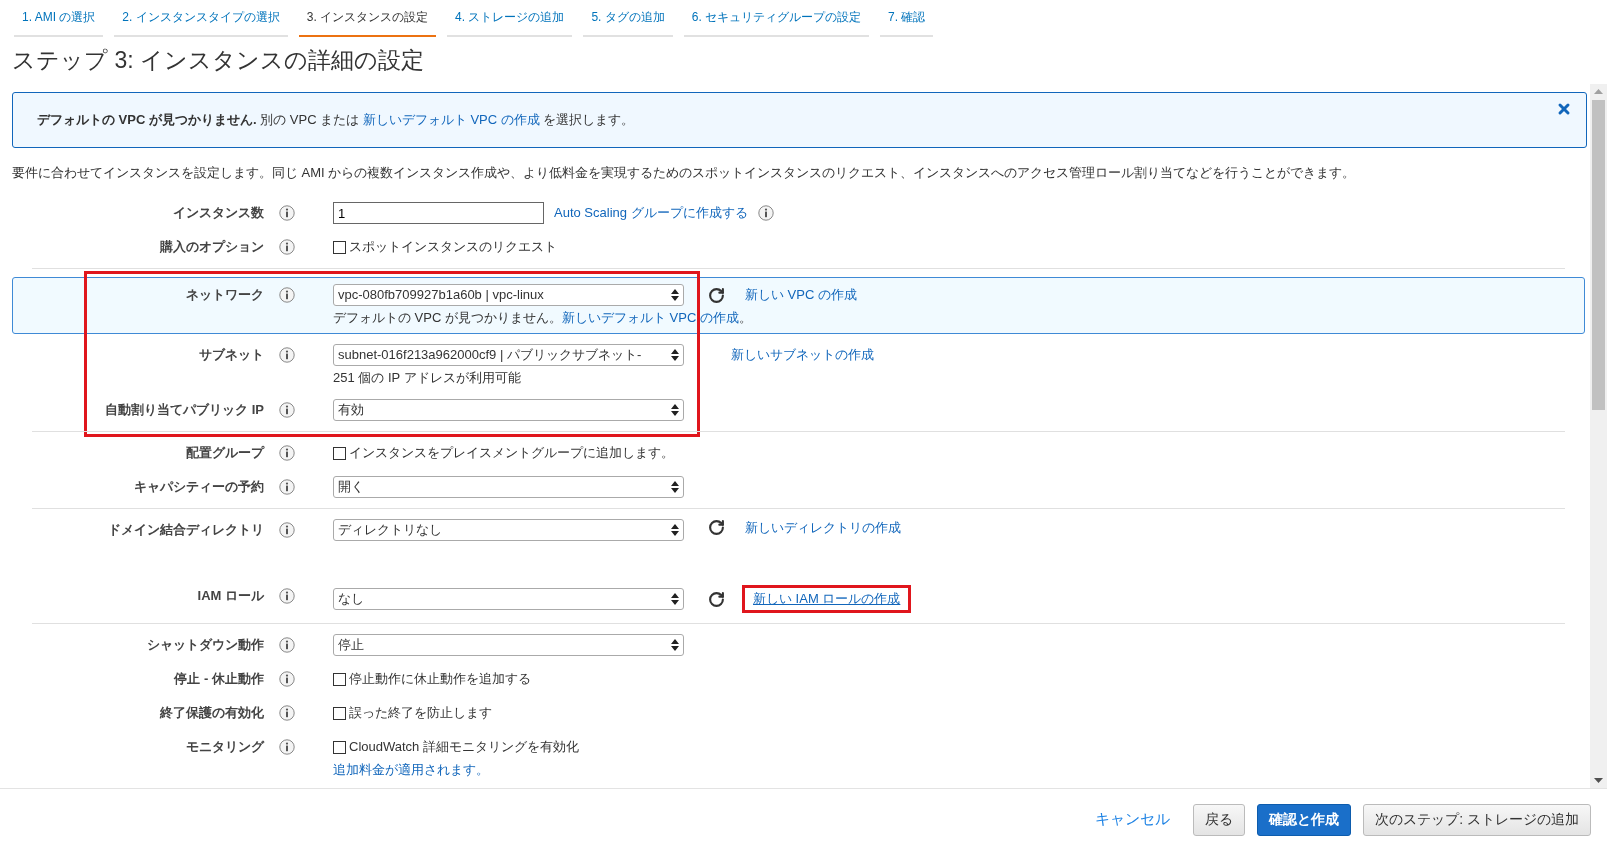 The width and height of the screenshot is (1607, 850). I want to click on footer-button: 確認と作成, so click(1304, 819).